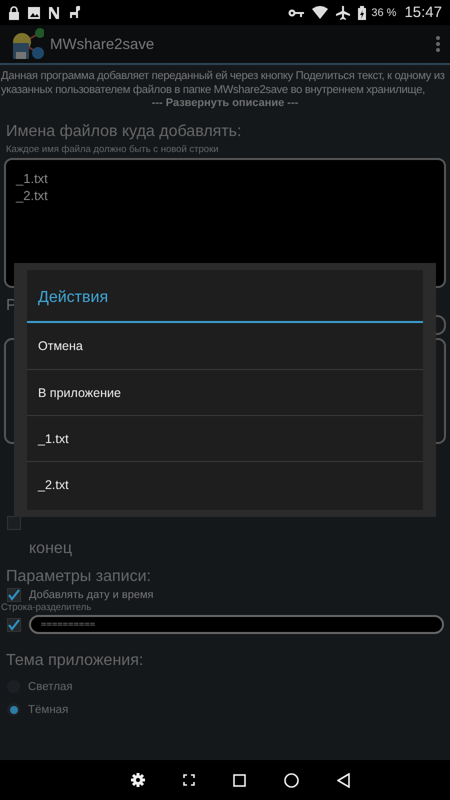  Describe the element at coordinates (54, 12) in the screenshot. I see `n-letter-icon` at that location.